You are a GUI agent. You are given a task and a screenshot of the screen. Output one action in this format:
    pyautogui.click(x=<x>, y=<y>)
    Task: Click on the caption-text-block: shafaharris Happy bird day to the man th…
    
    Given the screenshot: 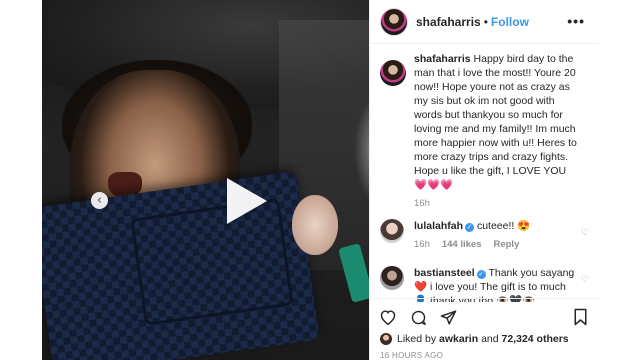 What is the action you would take?
    pyautogui.click(x=495, y=122)
    